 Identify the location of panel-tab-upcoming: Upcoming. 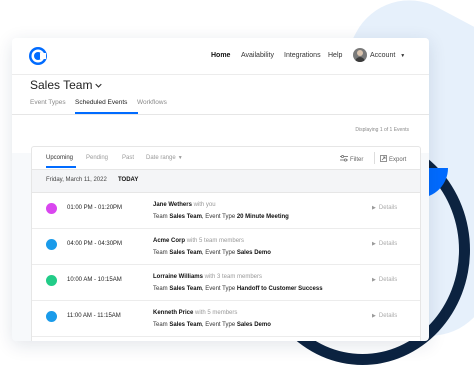
(59, 158).